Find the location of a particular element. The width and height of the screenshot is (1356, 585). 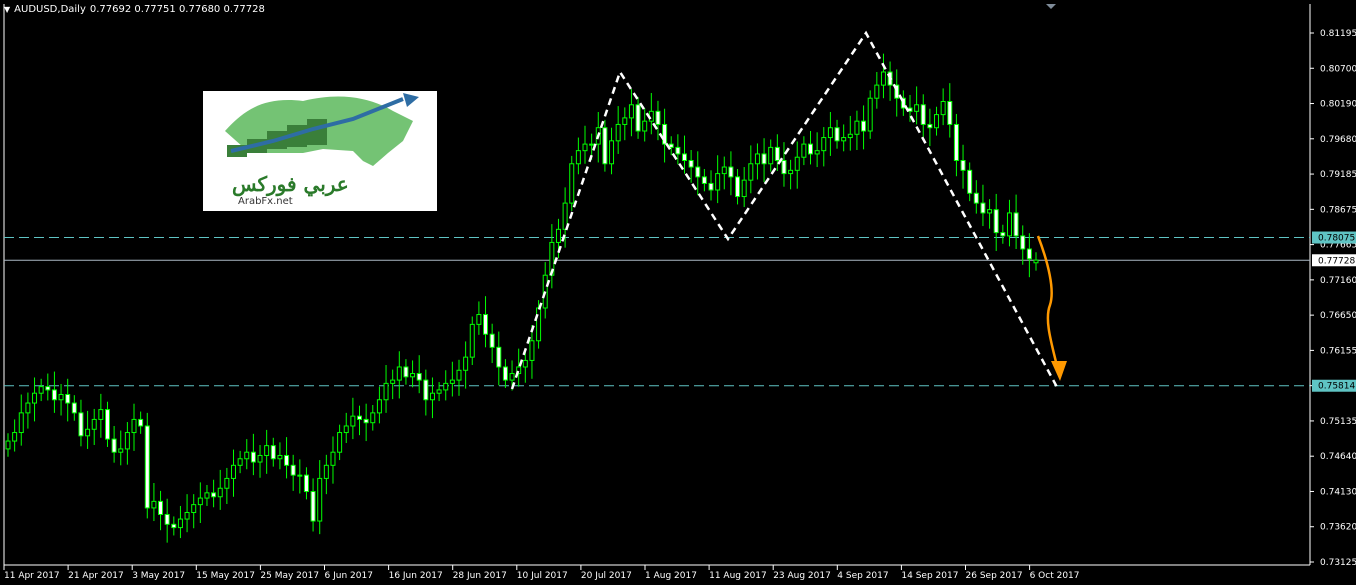

logo-url-text: ArabFx.net is located at coordinates (265, 201).